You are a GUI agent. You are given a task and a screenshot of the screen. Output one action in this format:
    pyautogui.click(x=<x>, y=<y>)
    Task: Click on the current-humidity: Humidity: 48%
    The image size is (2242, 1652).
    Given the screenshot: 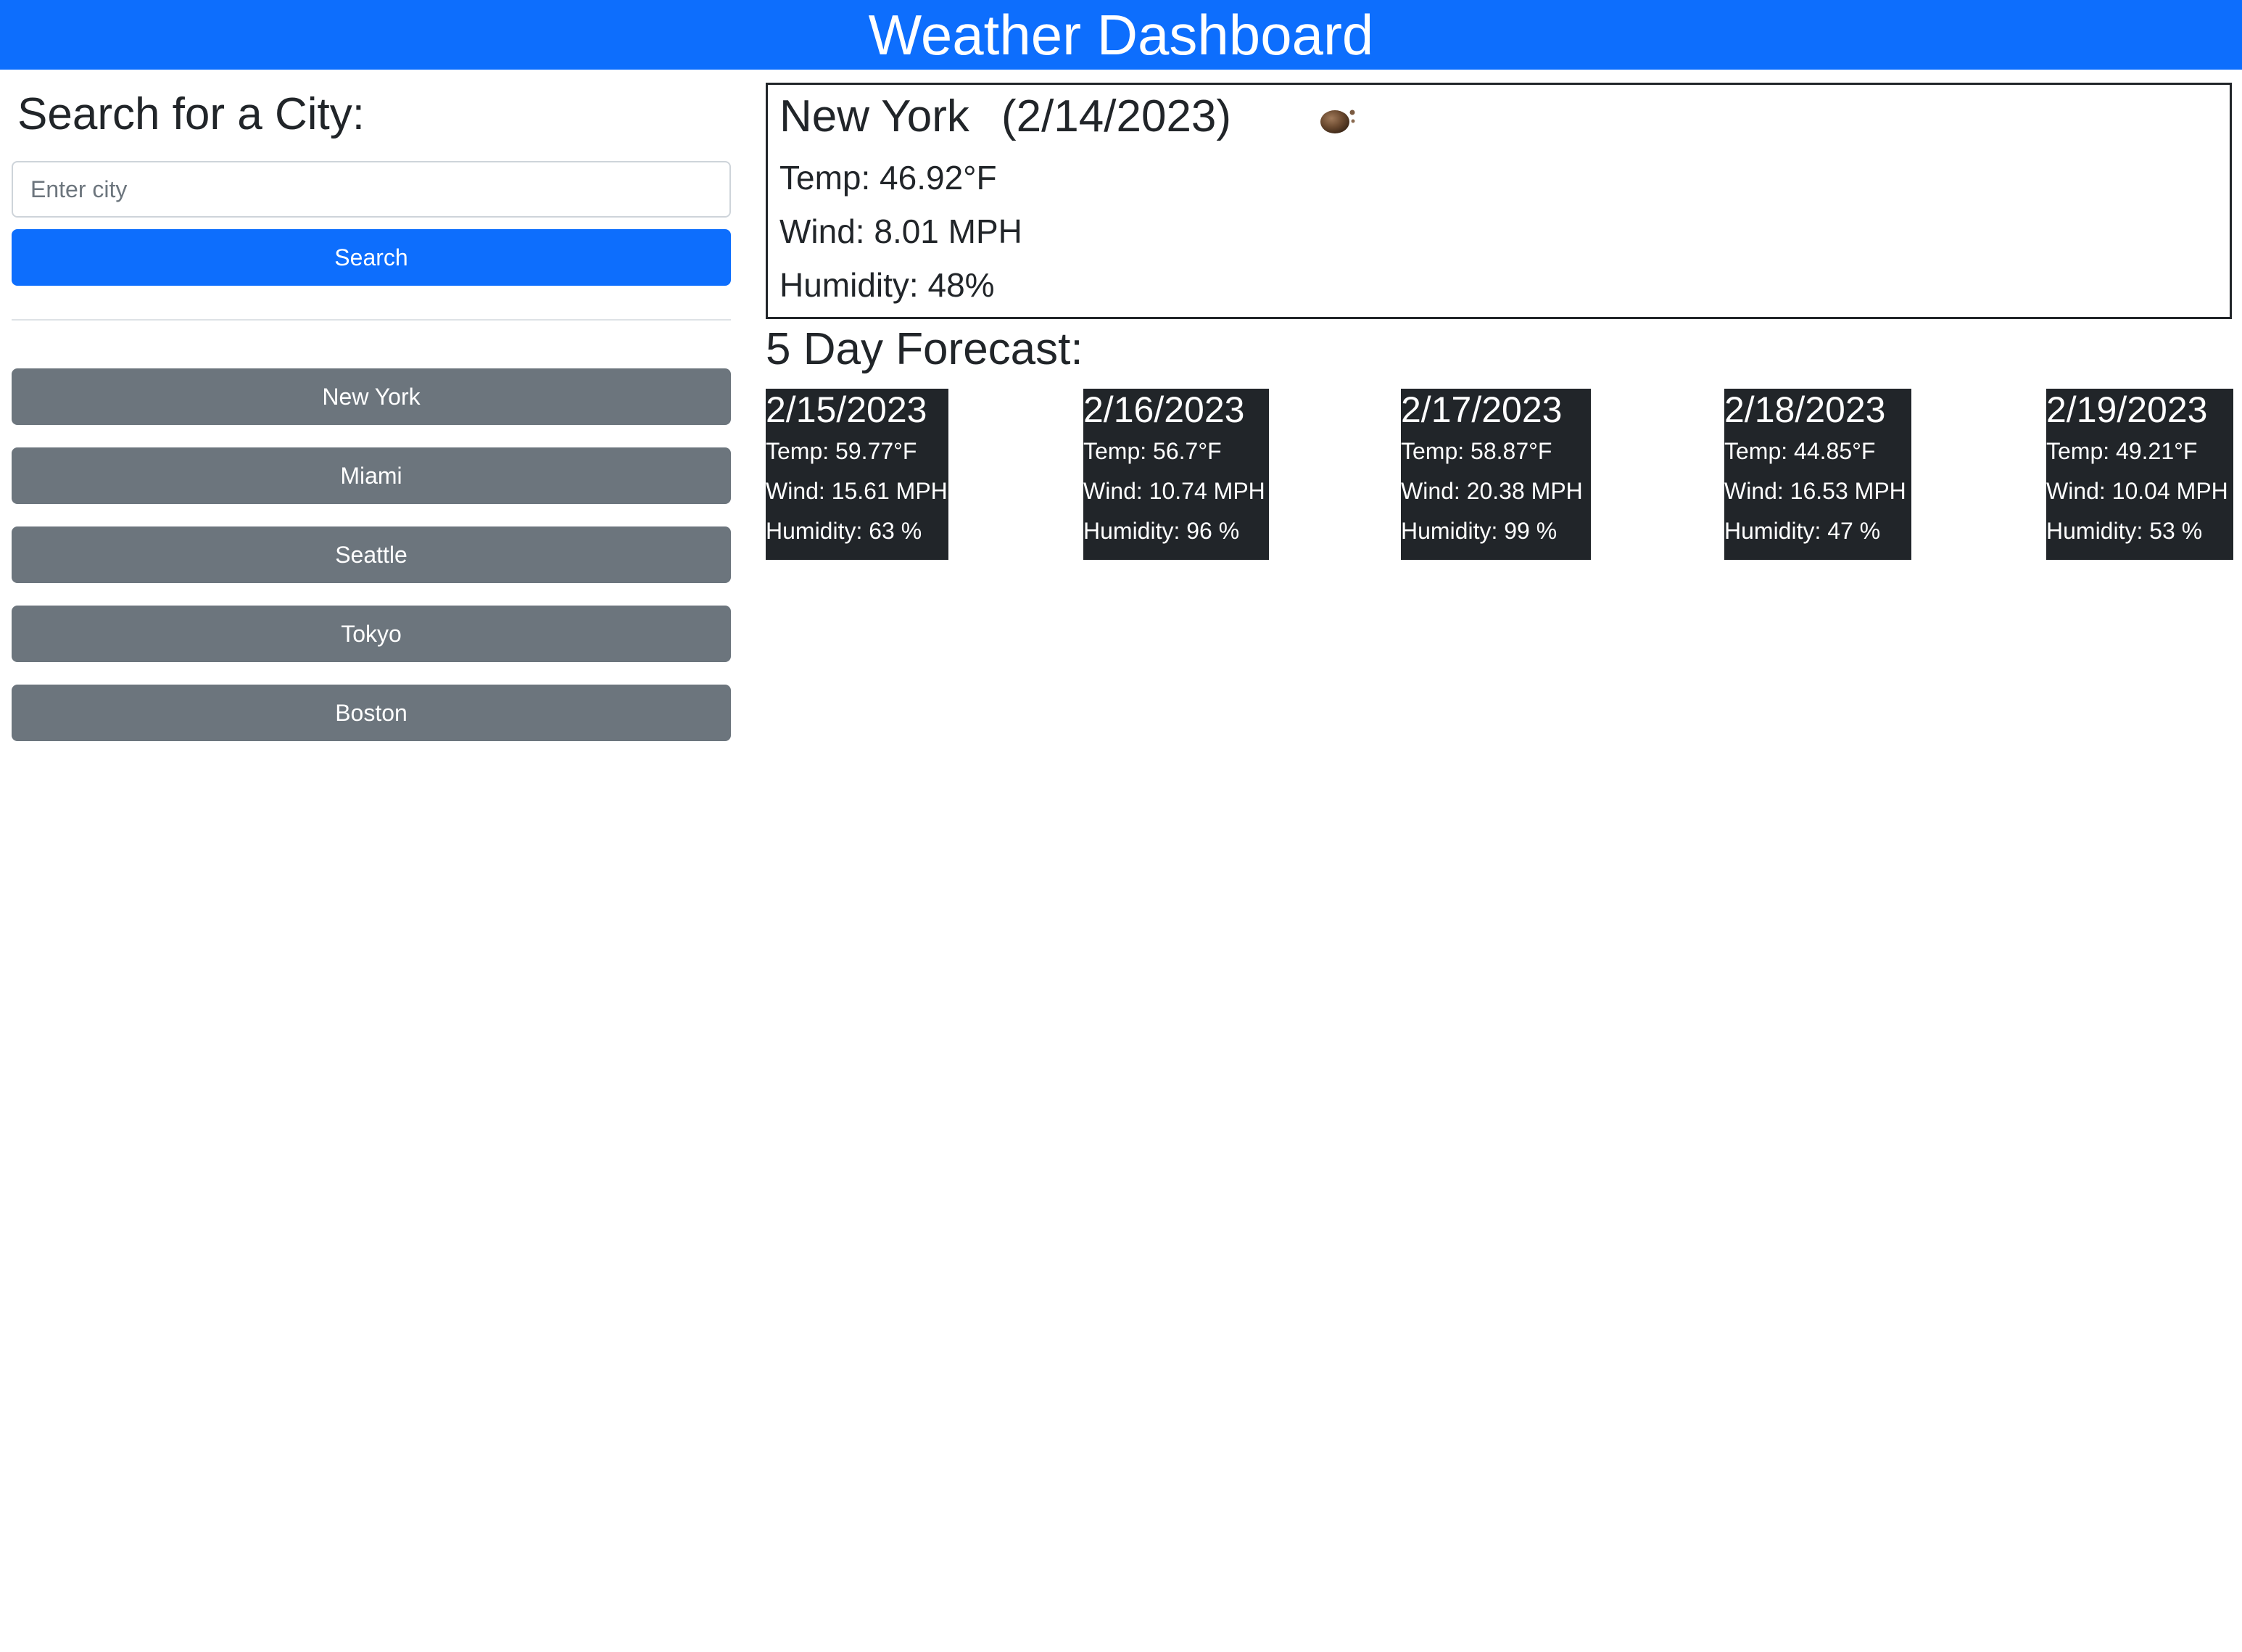 What is the action you would take?
    pyautogui.click(x=887, y=285)
    